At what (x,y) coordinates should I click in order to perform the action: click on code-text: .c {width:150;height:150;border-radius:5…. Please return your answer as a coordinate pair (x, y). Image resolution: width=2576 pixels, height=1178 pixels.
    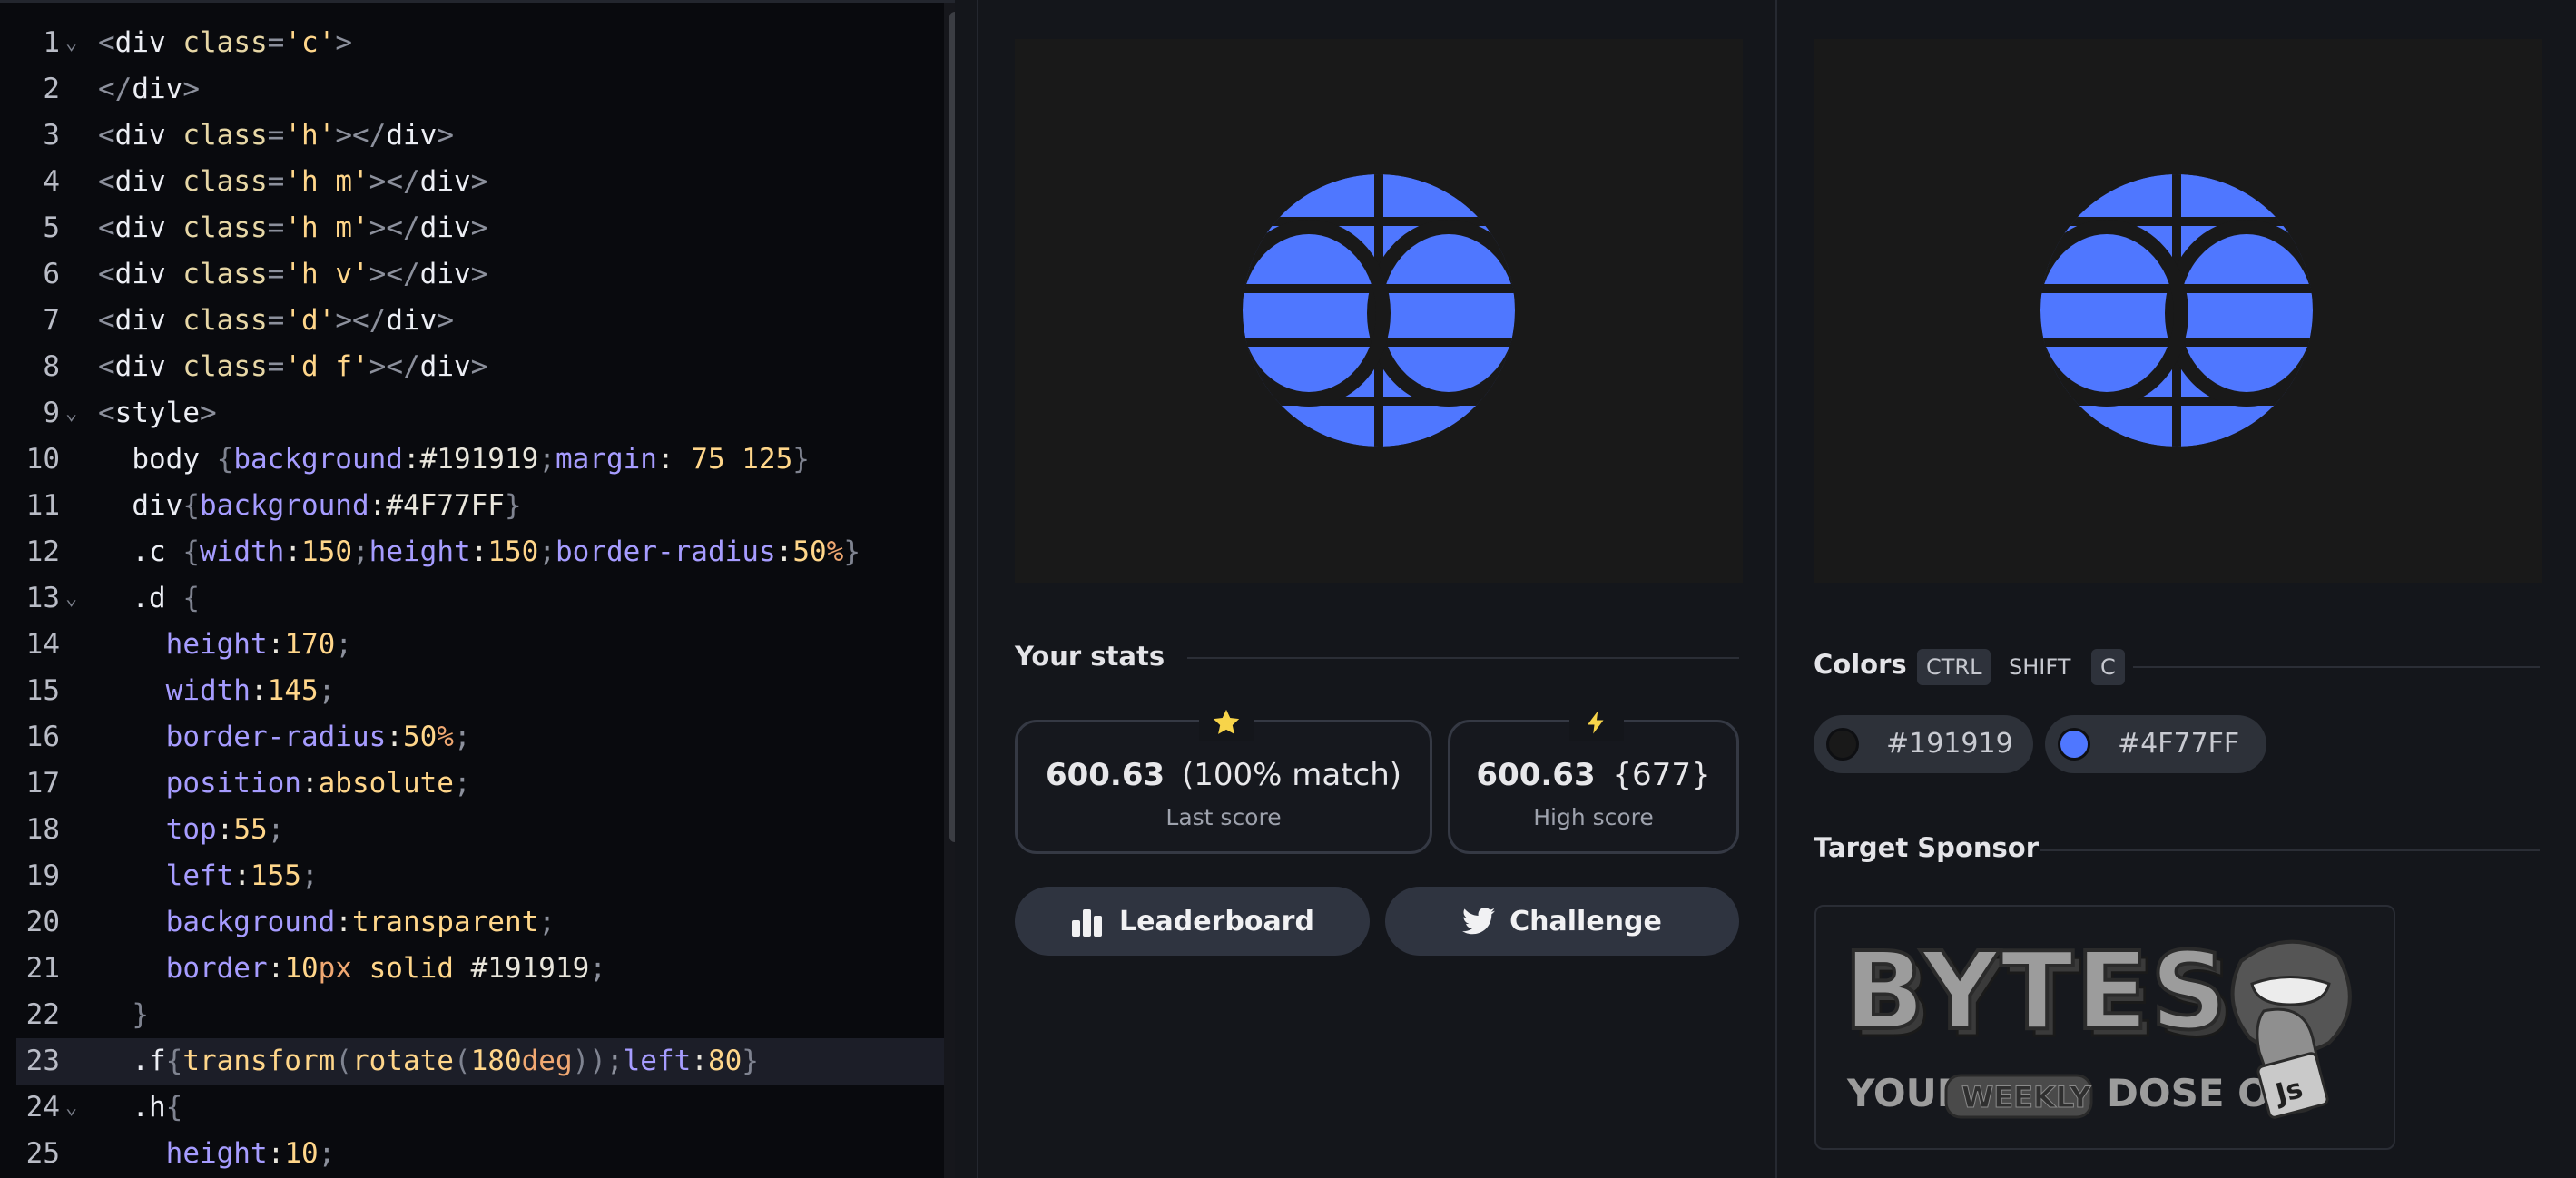
    Looking at the image, I should click on (479, 552).